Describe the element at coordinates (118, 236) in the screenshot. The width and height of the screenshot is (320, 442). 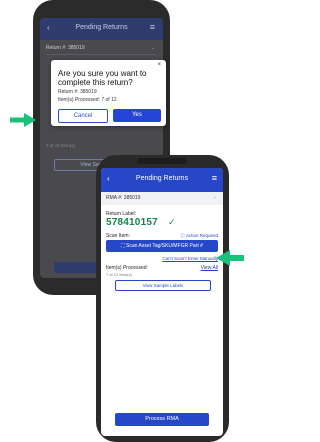
I see `scan-item-label: Scan Item:` at that location.